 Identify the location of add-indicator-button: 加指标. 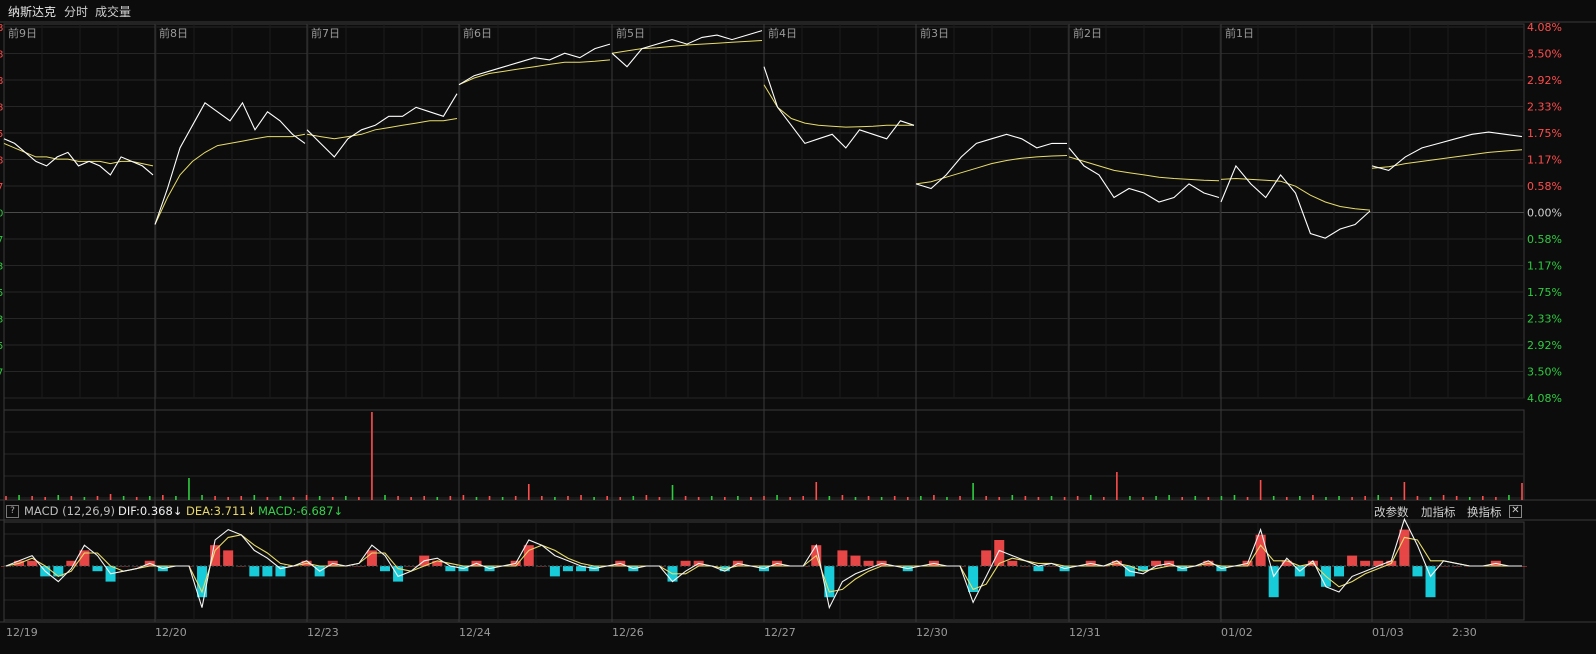
(1438, 512).